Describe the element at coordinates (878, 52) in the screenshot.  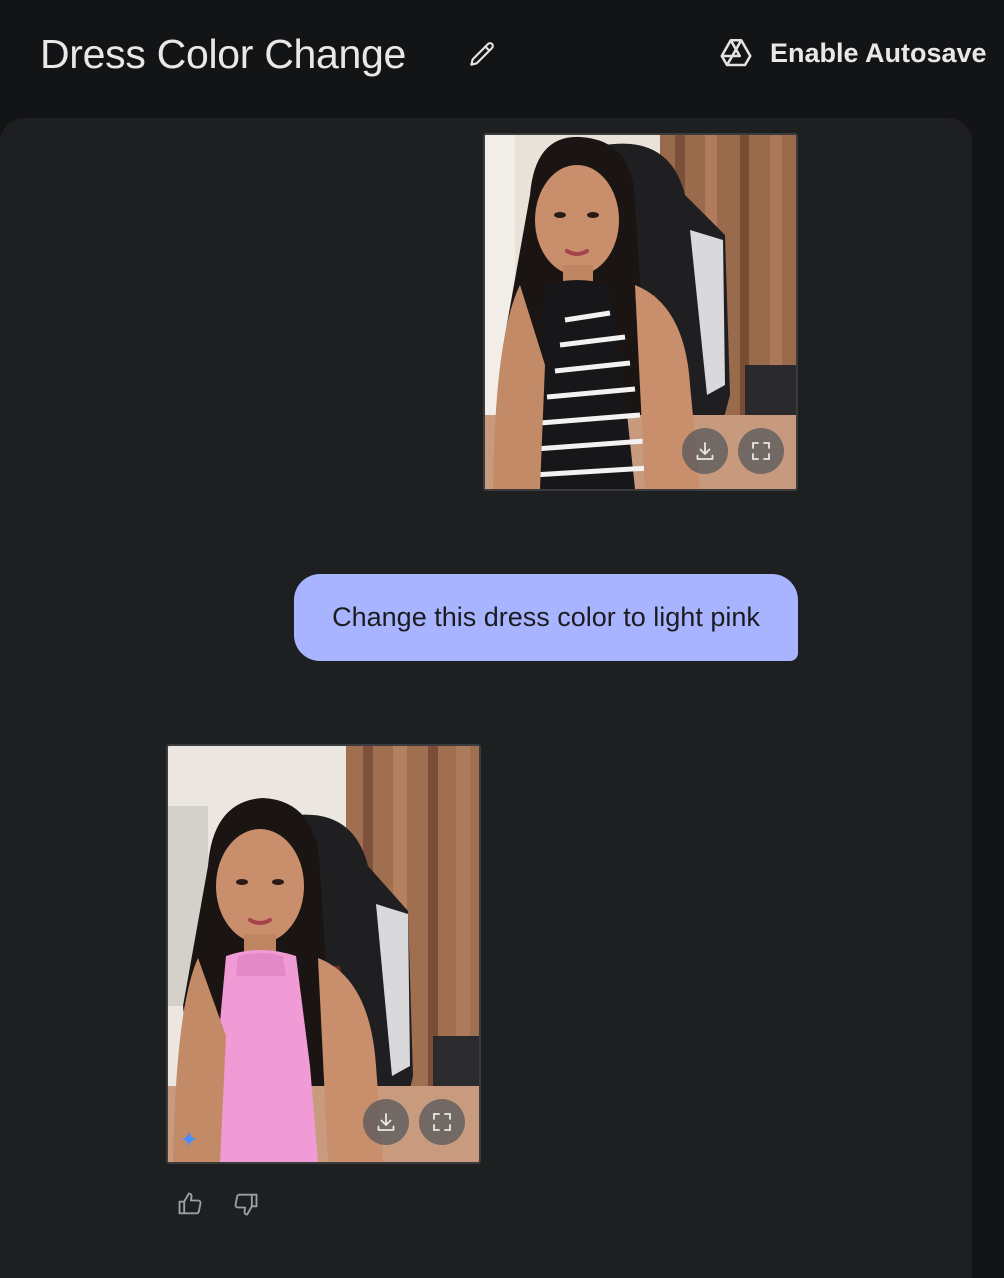
I see `autosave-label: Enable Autosave` at that location.